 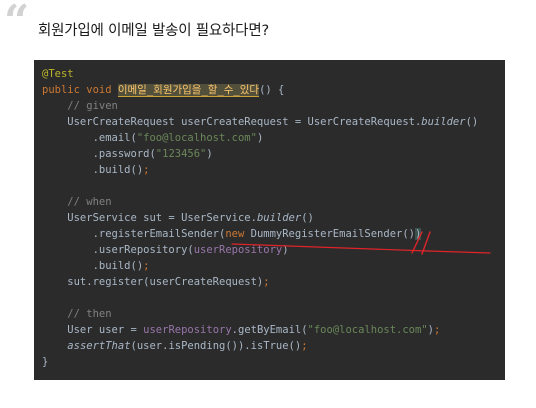 I want to click on code-token: .getByEmail(, so click(x=269, y=330).